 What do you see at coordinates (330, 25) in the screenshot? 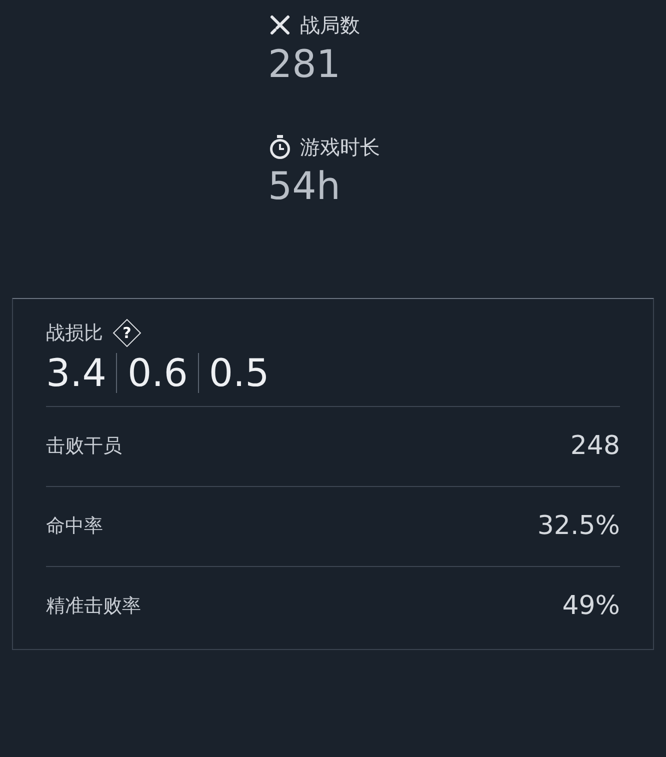
I see `stat-label: 战局数` at bounding box center [330, 25].